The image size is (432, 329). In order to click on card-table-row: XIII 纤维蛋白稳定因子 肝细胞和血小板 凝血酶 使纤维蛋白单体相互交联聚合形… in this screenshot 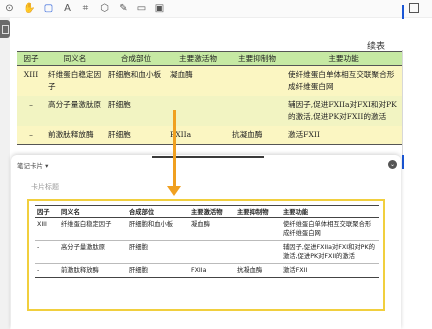, I will do `click(207, 229)`.